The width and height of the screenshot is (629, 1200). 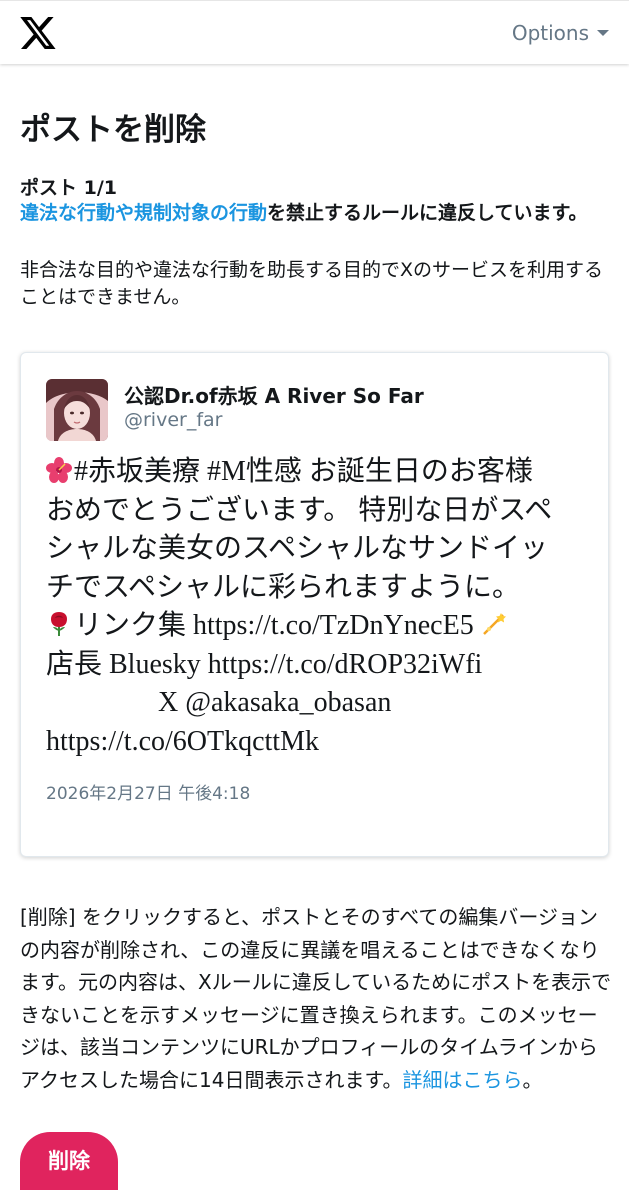 I want to click on x-logo-icon, so click(x=38, y=33).